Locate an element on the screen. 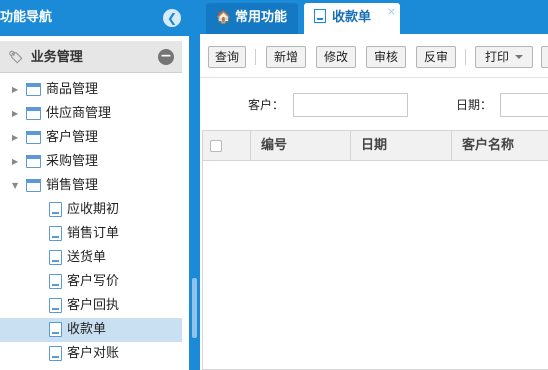 The height and width of the screenshot is (370, 548). column-header-customer-name: 客户名称 is located at coordinates (500, 146).